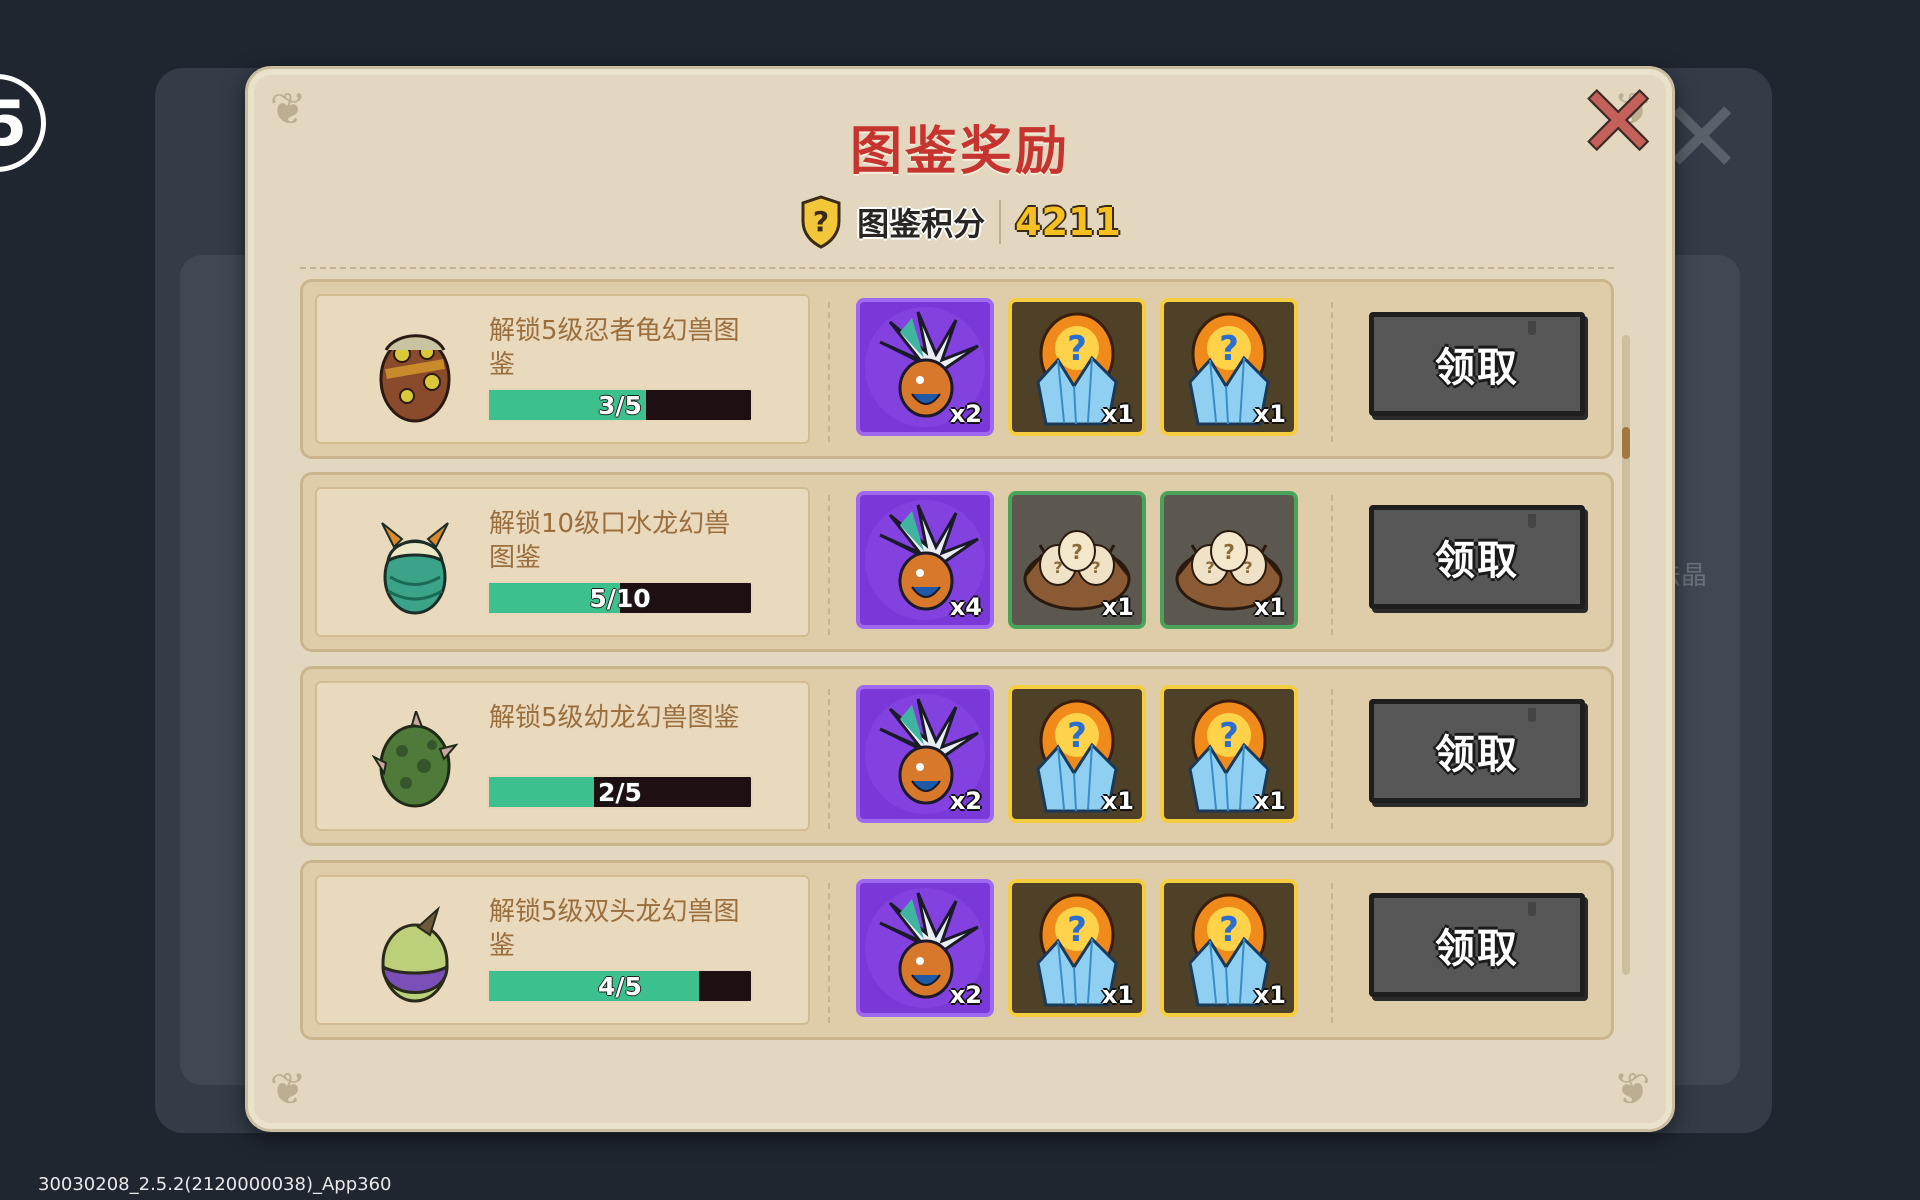 The width and height of the screenshot is (1920, 1200). I want to click on dialog-title: 图鉴奖励, so click(959, 152).